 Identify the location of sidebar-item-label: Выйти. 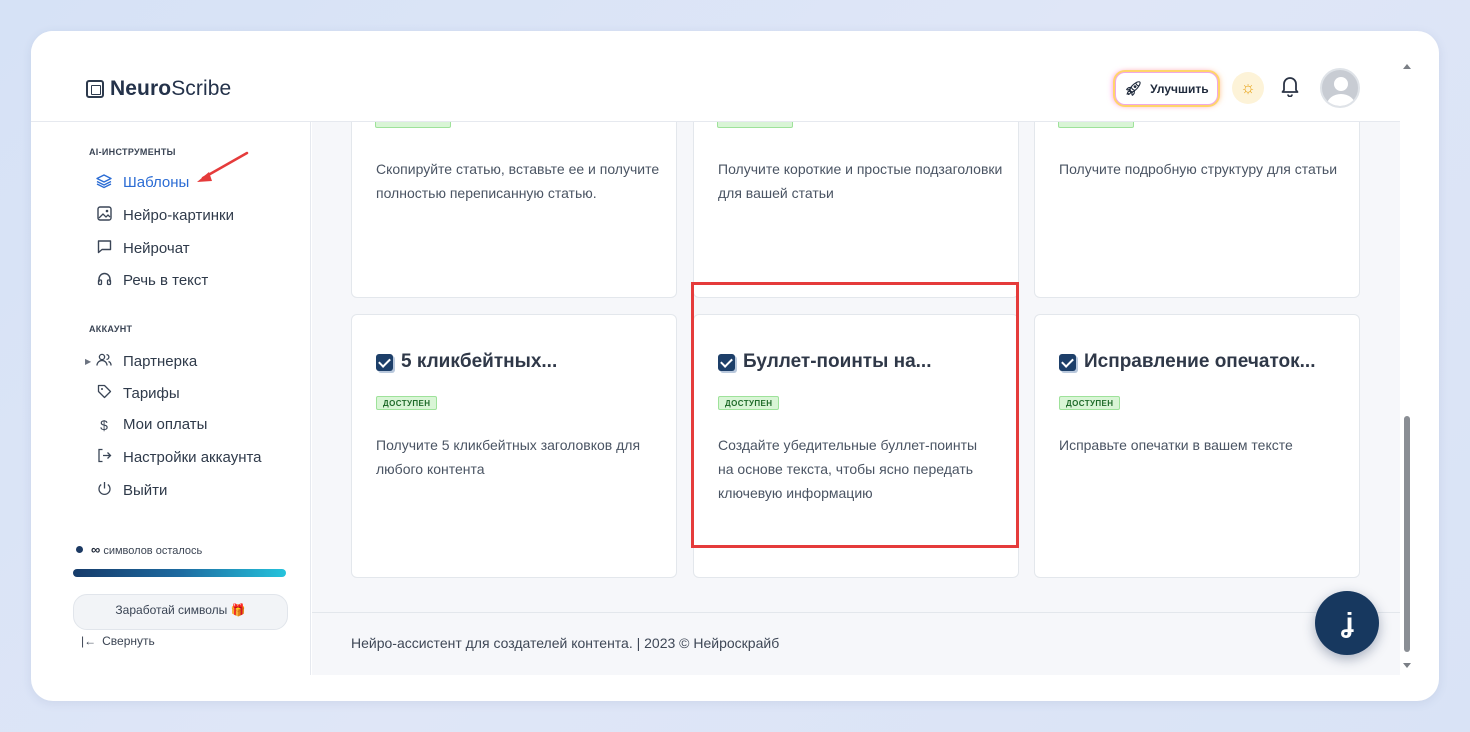
(145, 490).